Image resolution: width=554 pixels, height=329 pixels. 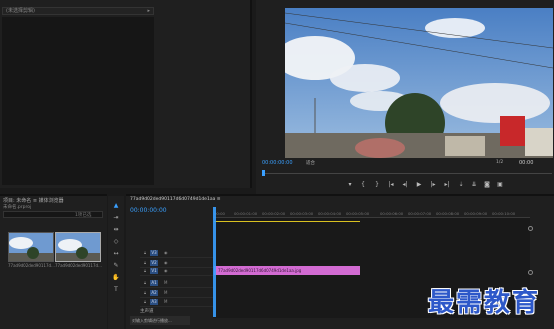 What do you see at coordinates (363, 185) in the screenshot?
I see `mark-in-icon: {` at bounding box center [363, 185].